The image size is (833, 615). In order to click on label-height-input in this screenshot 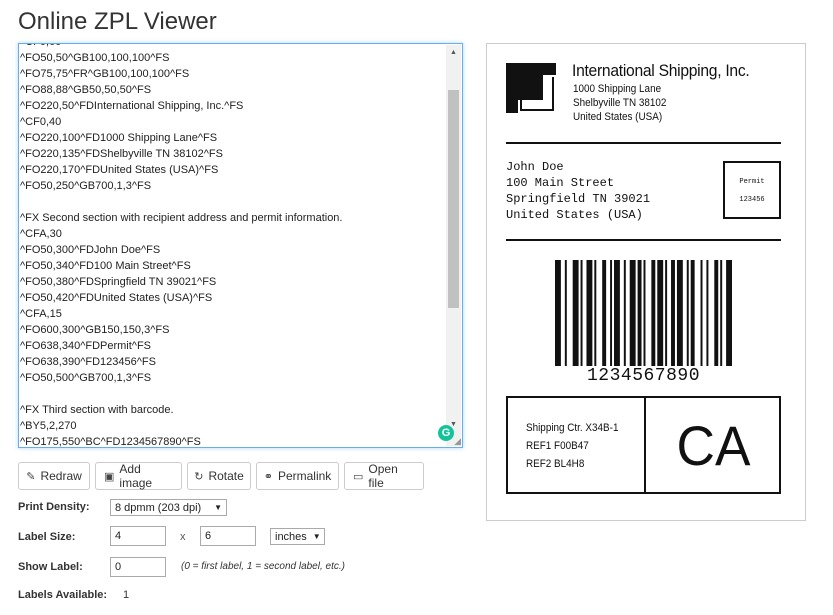, I will do `click(228, 536)`.